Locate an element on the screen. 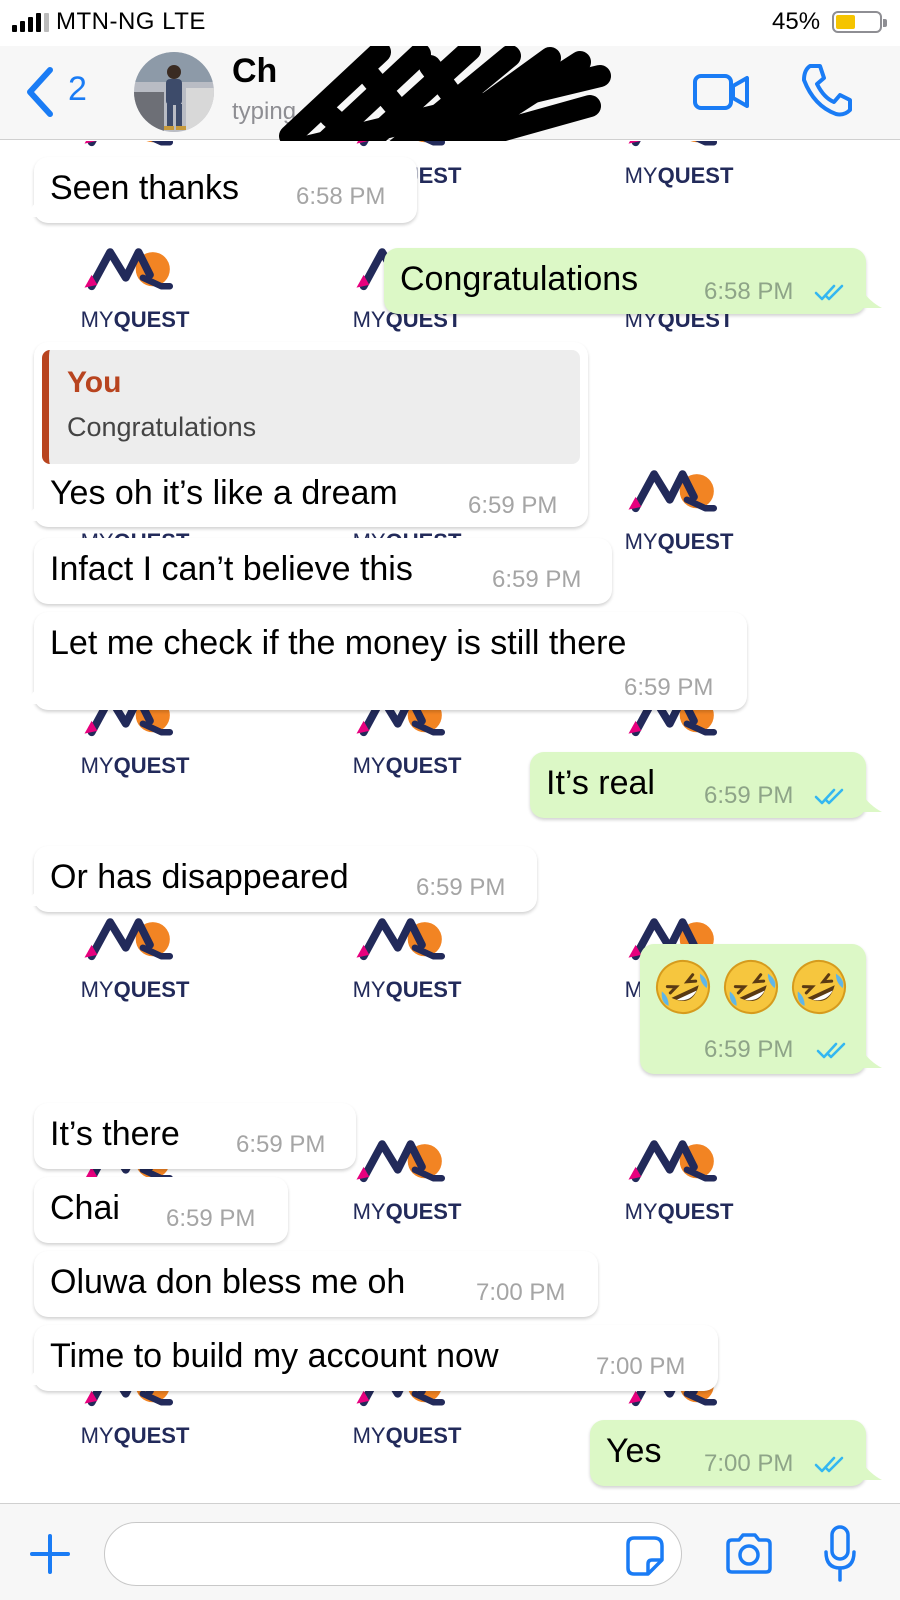 The image size is (900, 1600). sticker-icon is located at coordinates (645, 1556).